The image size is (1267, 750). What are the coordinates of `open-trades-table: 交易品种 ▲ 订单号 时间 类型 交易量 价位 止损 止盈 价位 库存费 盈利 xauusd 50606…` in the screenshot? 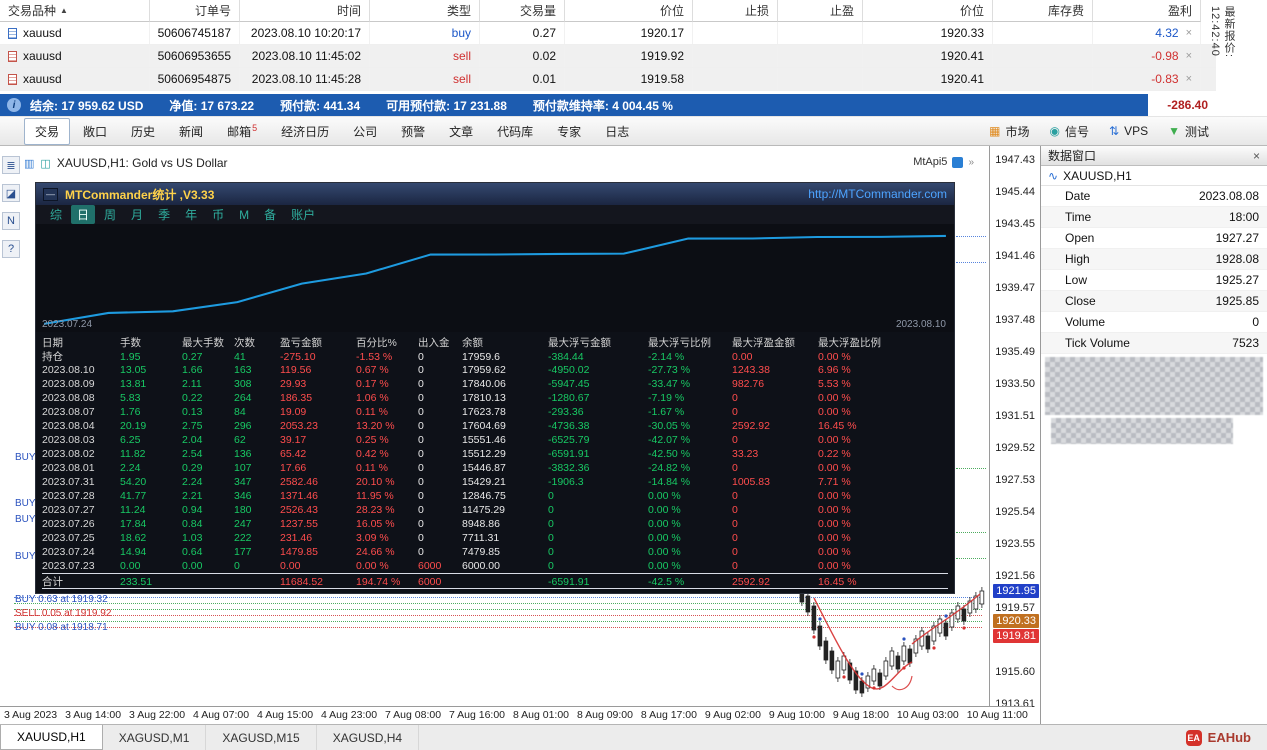 It's located at (608, 45).